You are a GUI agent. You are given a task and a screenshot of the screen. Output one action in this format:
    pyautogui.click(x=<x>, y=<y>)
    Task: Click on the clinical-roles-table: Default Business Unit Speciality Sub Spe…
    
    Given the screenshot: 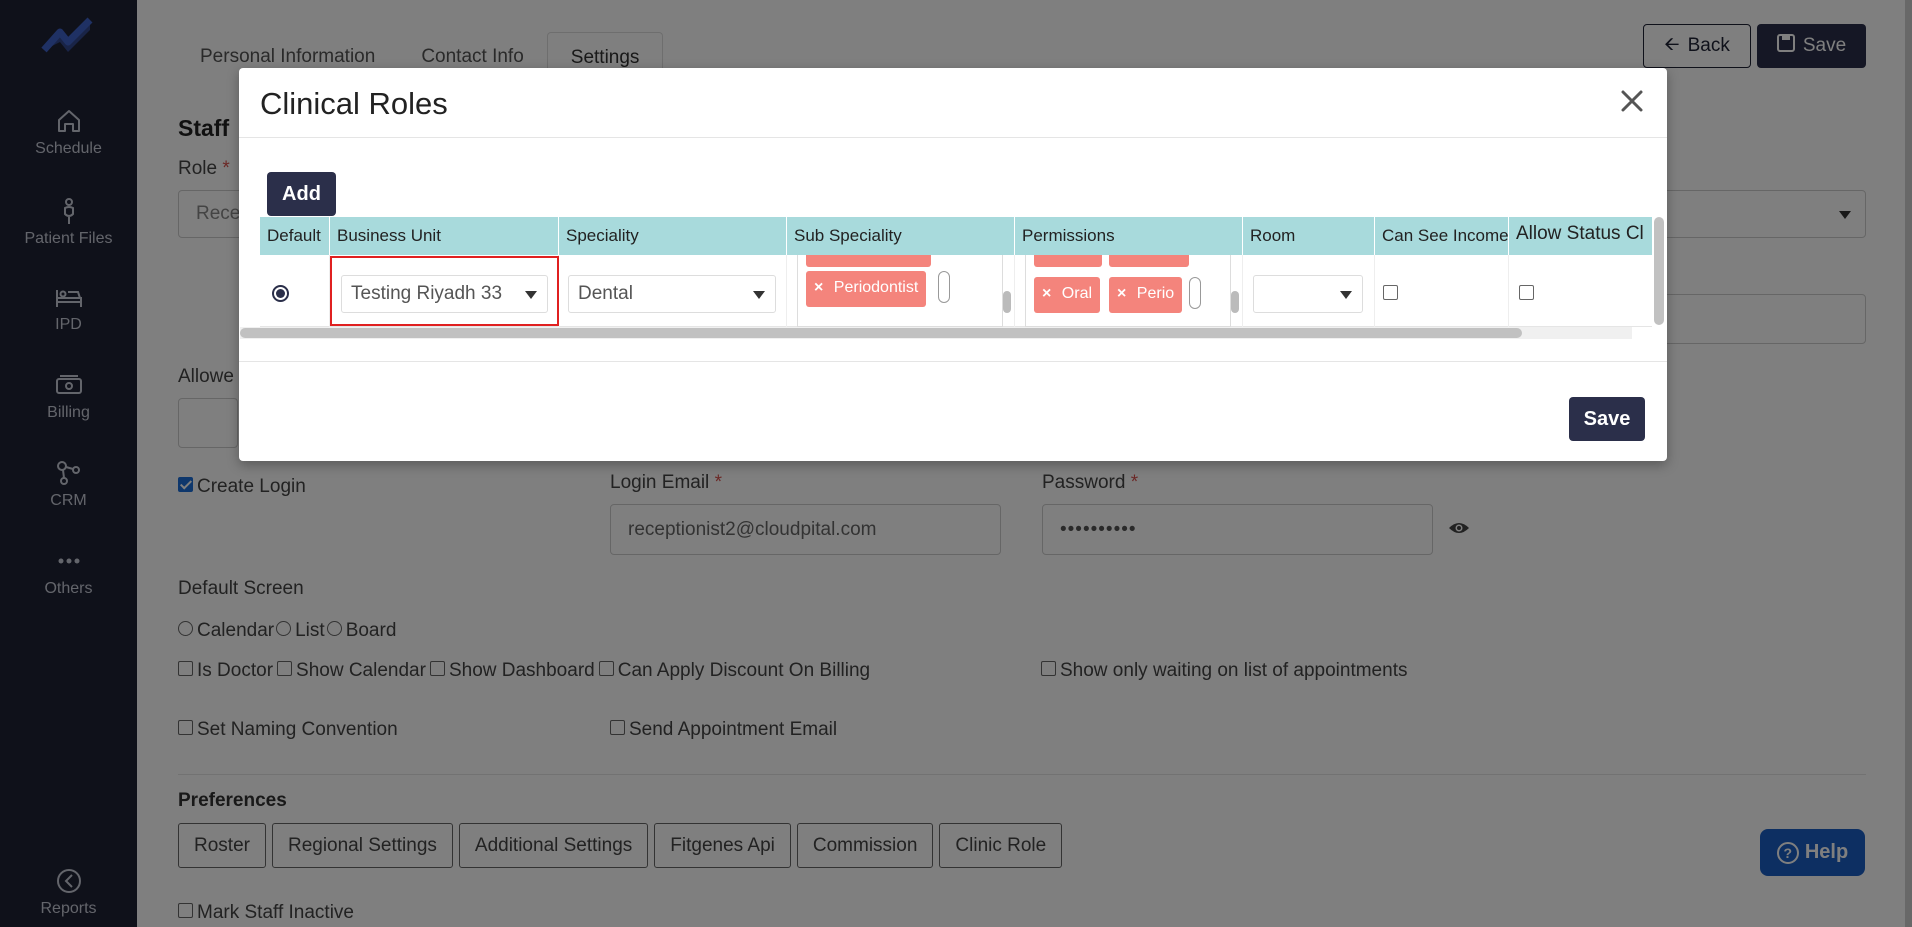 What is the action you would take?
    pyautogui.click(x=956, y=275)
    